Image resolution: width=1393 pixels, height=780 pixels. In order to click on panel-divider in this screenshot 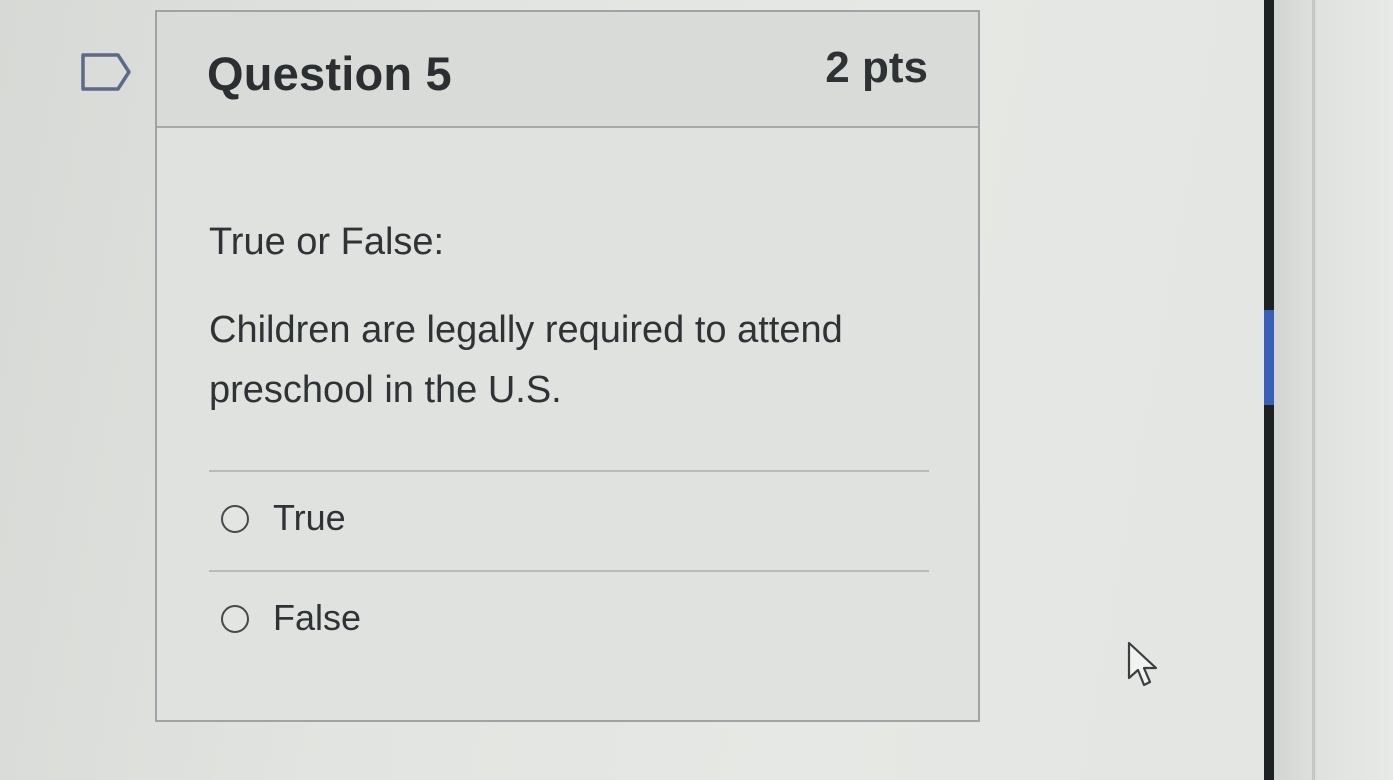, I will do `click(1313, 390)`.